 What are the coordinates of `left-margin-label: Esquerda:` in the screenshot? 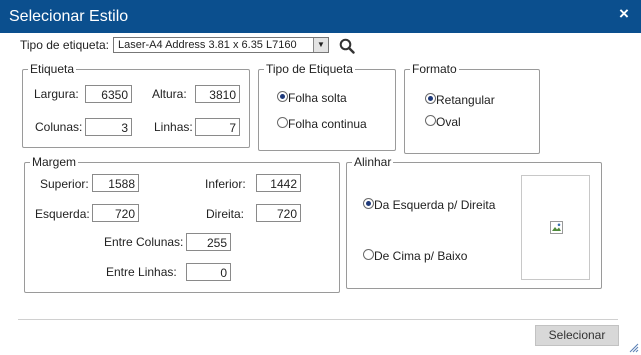 It's located at (62, 214).